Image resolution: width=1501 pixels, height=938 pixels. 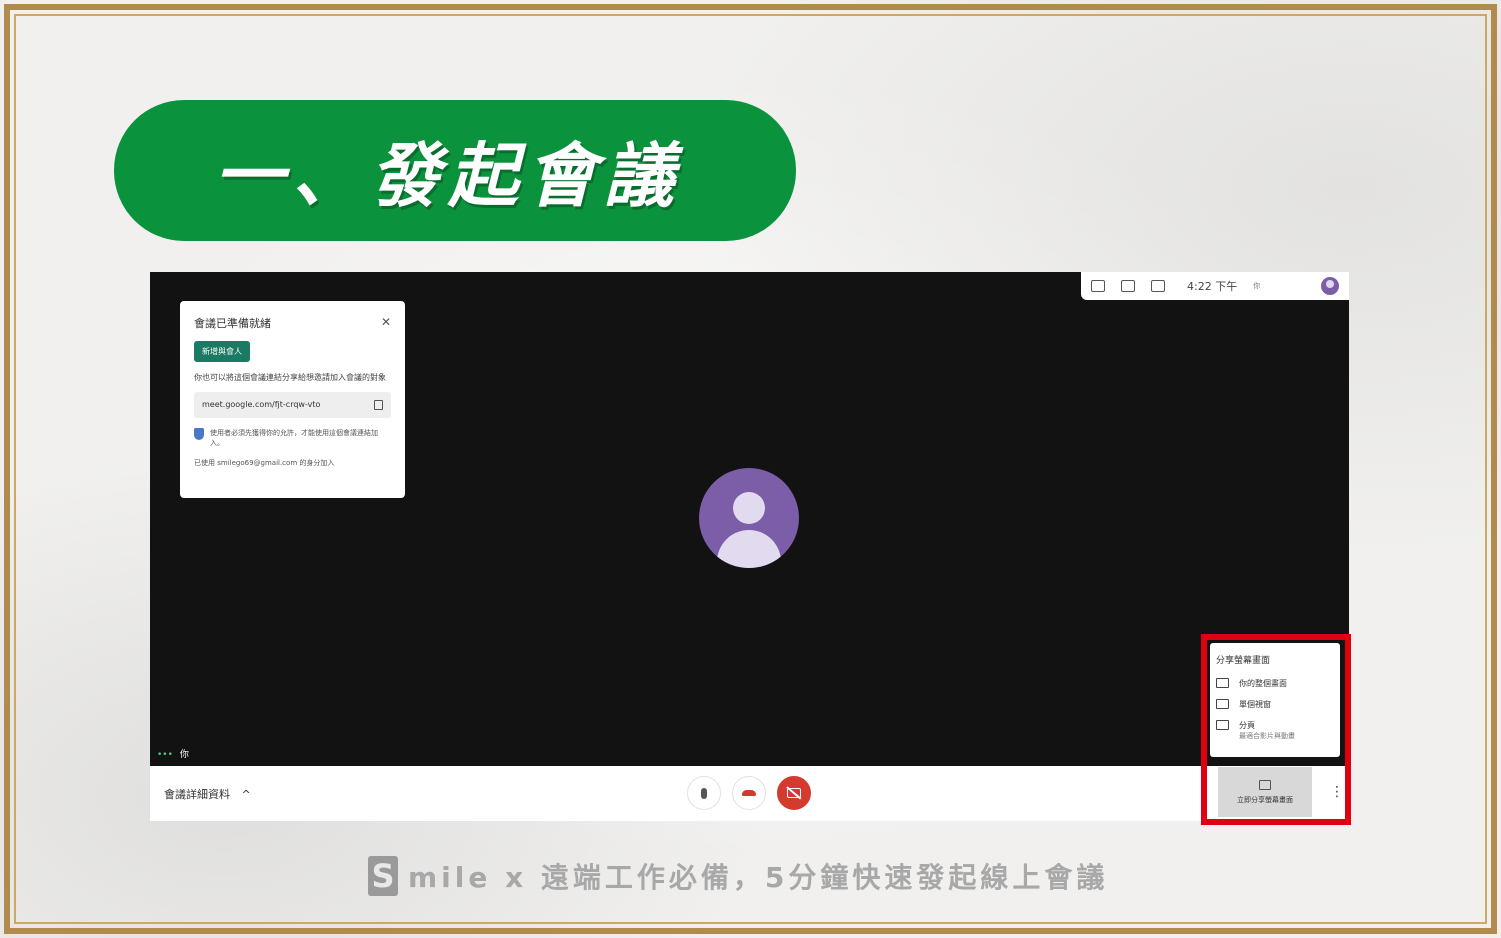 What do you see at coordinates (383, 876) in the screenshot?
I see `smile-logo: S` at bounding box center [383, 876].